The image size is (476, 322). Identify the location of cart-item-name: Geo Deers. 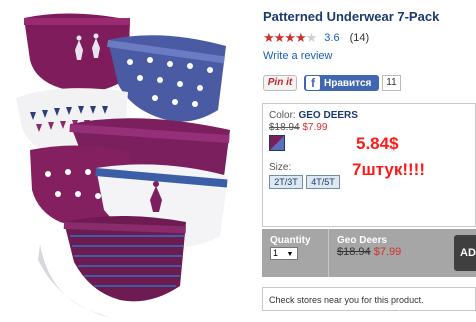
(362, 240).